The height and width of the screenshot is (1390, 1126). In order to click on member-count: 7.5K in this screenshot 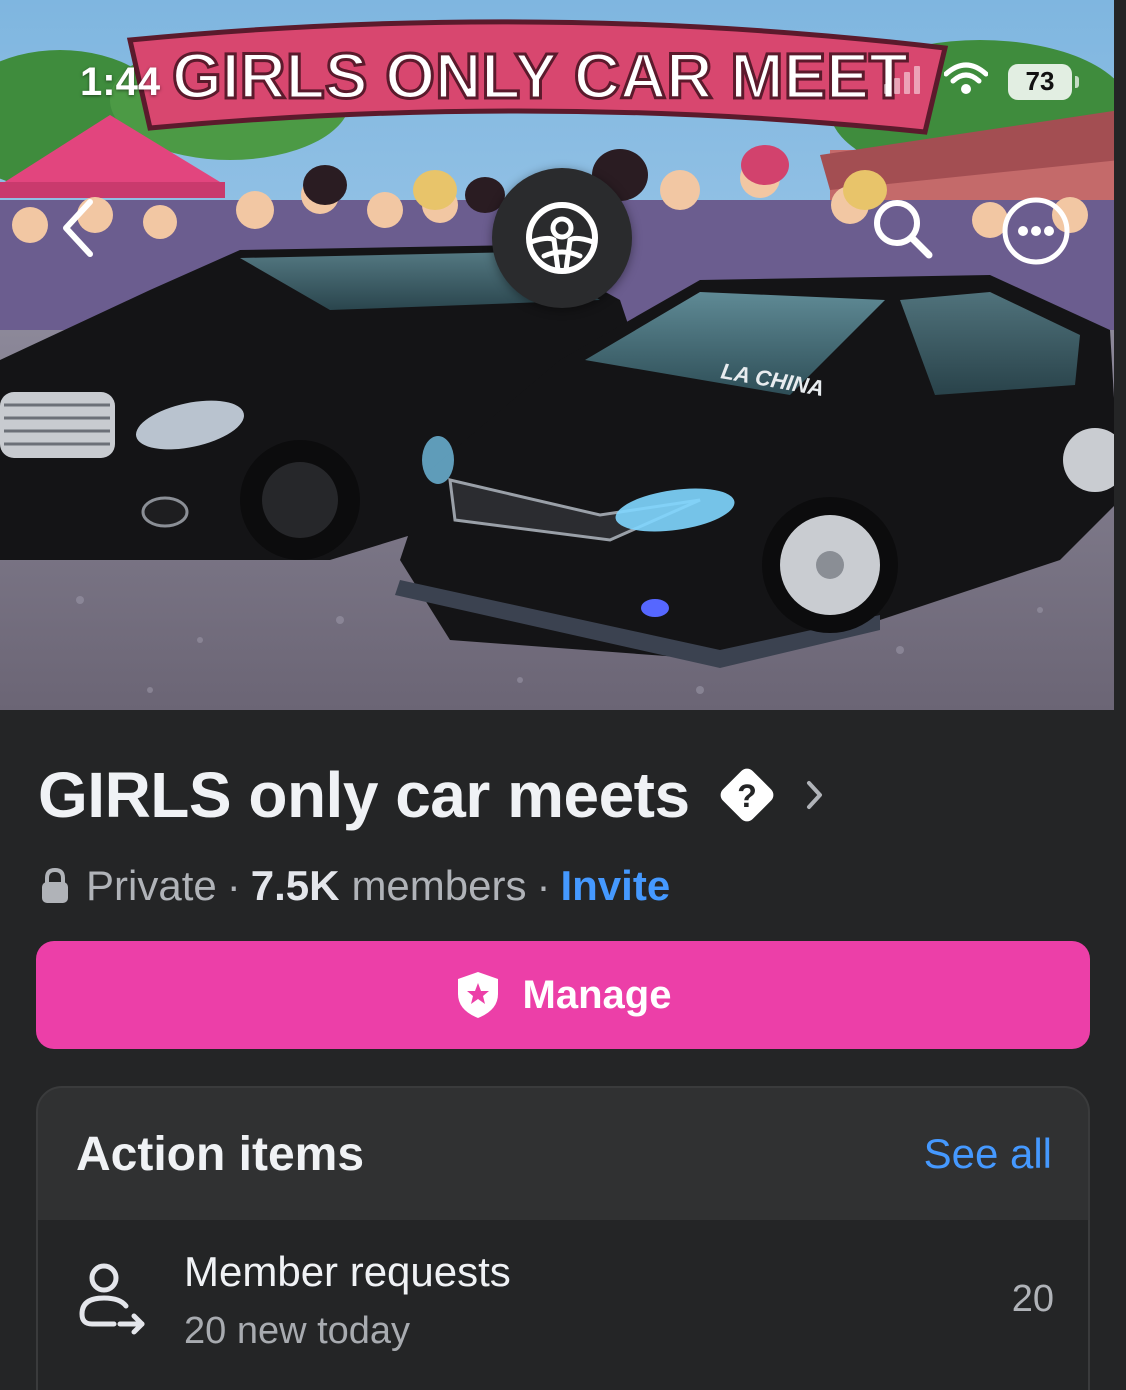, I will do `click(295, 885)`.